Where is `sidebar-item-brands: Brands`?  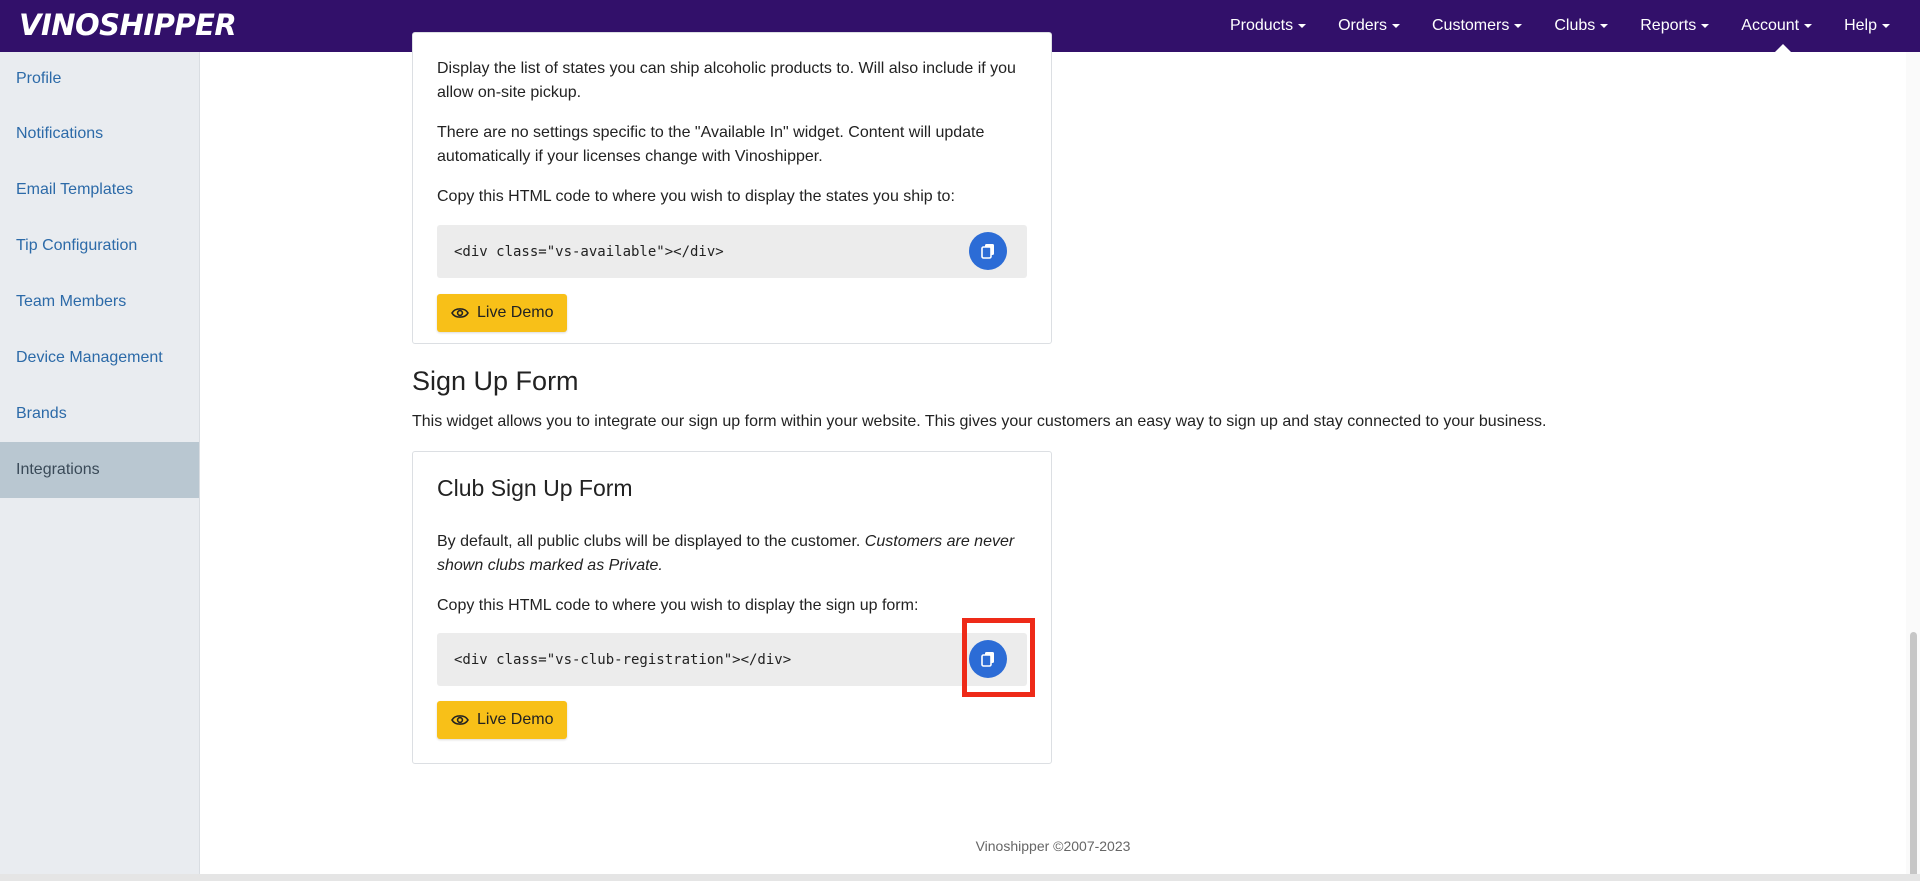
sidebar-item-brands: Brands is located at coordinates (99, 414).